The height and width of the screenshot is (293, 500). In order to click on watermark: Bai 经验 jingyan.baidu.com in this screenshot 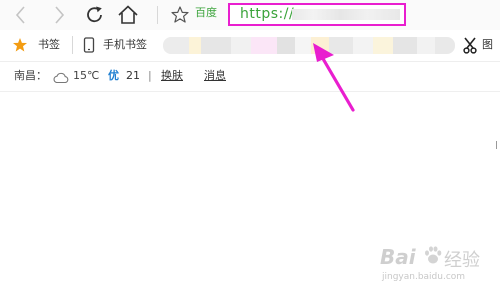, I will do `click(437, 266)`.